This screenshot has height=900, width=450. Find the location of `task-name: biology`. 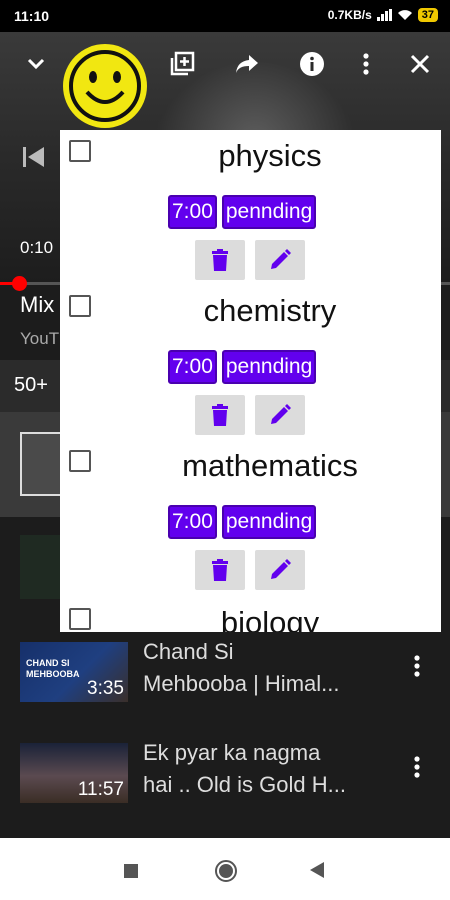

task-name: biology is located at coordinates (270, 618).